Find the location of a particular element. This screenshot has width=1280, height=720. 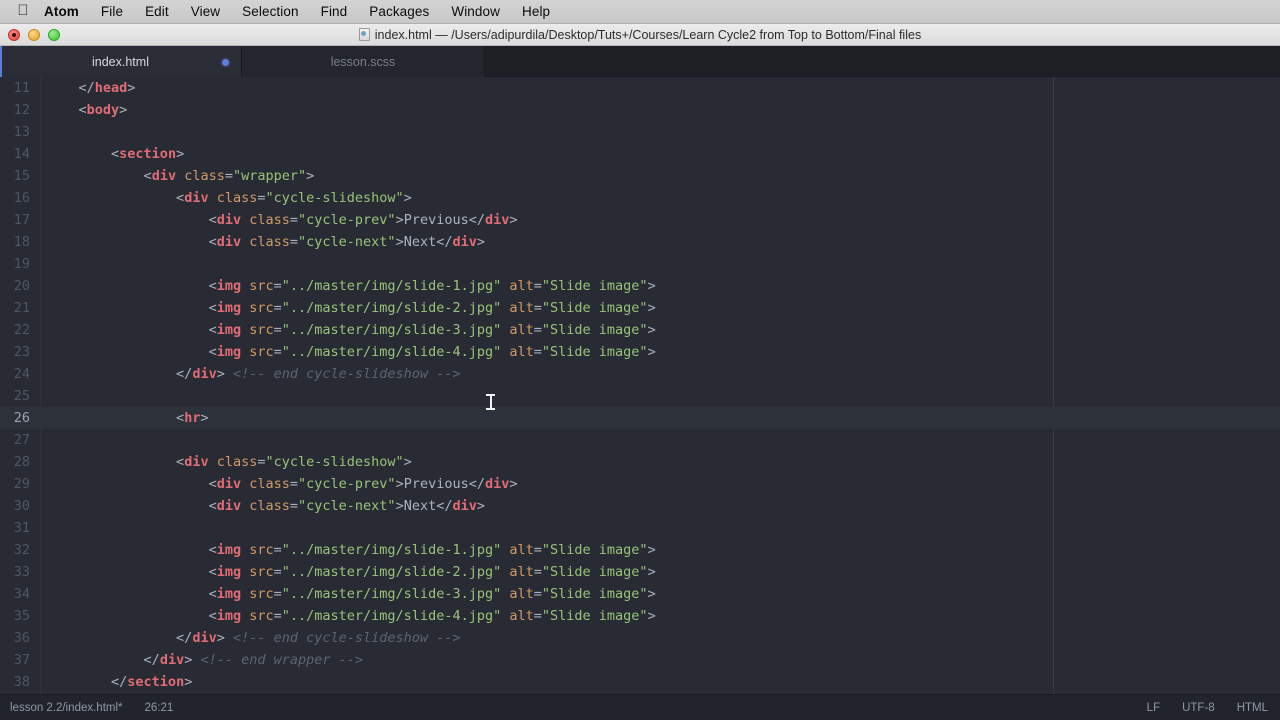

token-attr: alt is located at coordinates (521, 308).